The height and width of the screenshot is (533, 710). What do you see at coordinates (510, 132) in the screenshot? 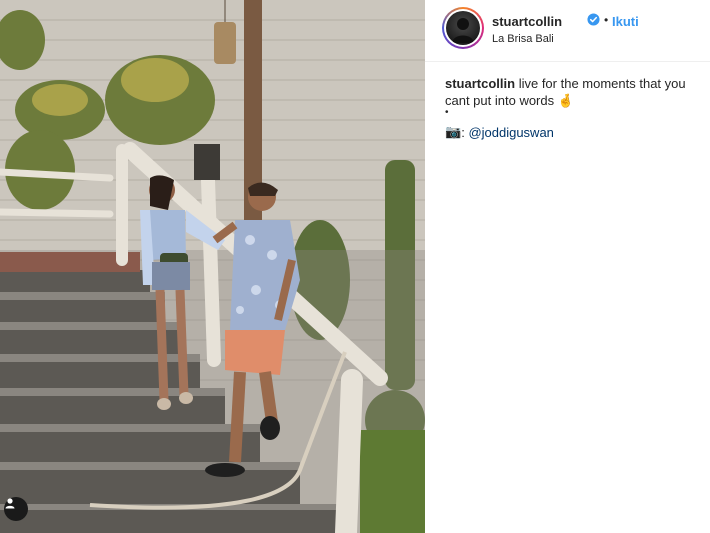
I see `credit-mention-link: @joddiguswan` at bounding box center [510, 132].